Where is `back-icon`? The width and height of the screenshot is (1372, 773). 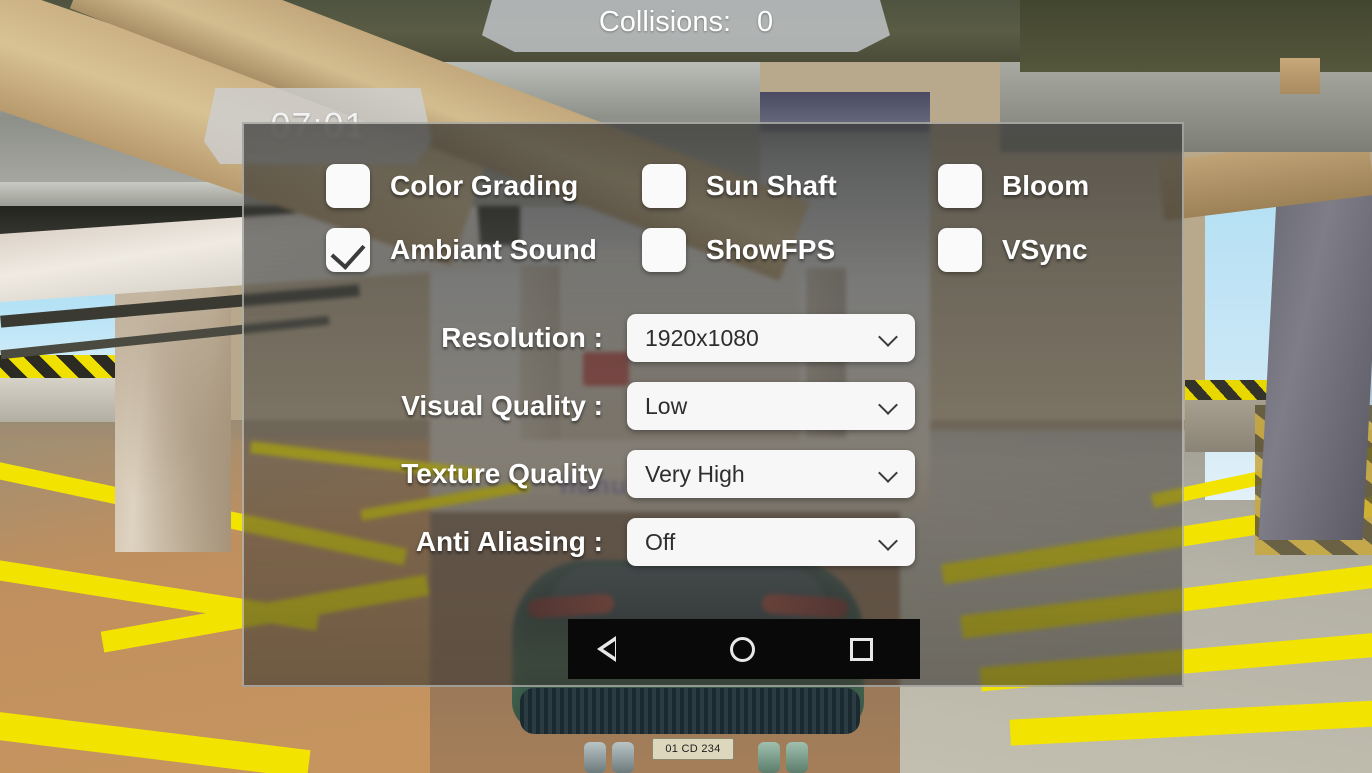 back-icon is located at coordinates (615, 649).